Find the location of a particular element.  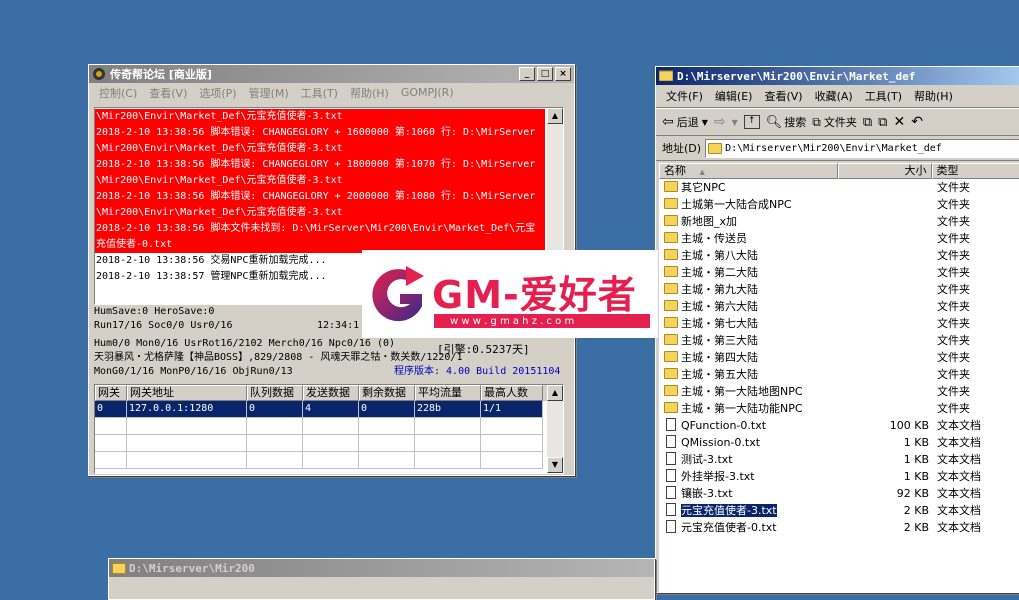

back-dropdown-icon: ▼ is located at coordinates (705, 122).